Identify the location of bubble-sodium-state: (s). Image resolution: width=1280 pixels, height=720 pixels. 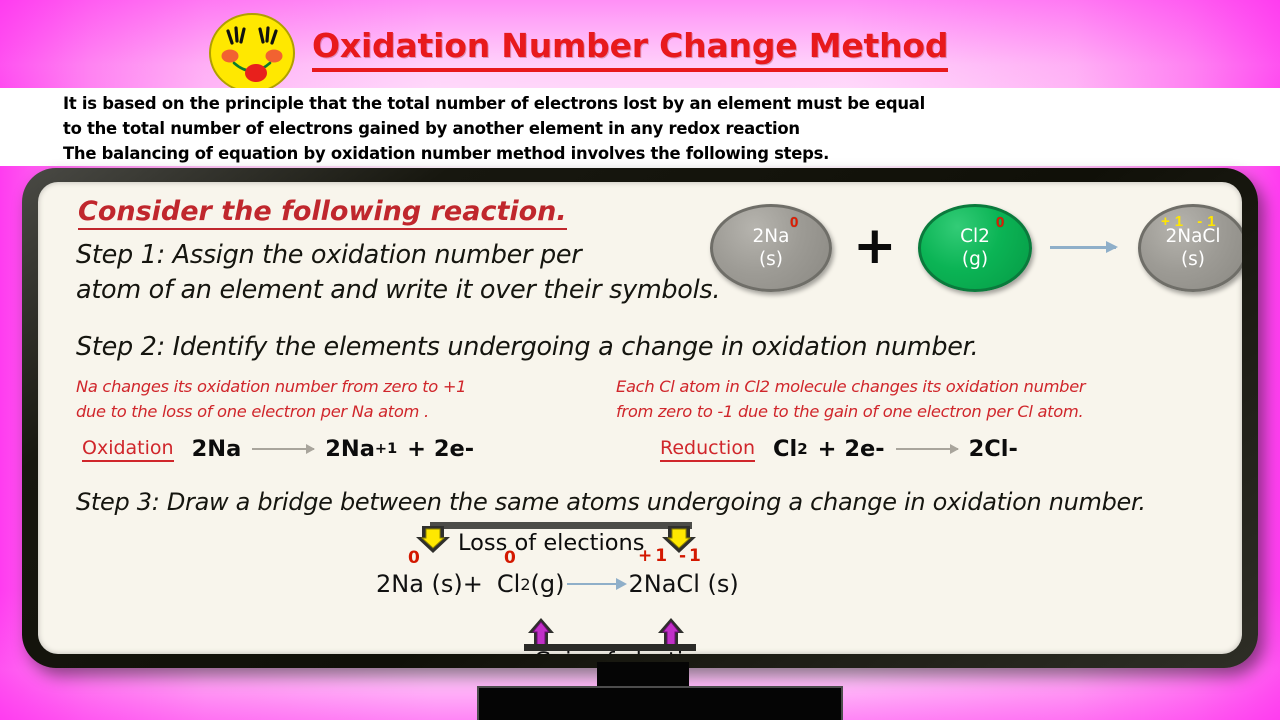
(771, 259).